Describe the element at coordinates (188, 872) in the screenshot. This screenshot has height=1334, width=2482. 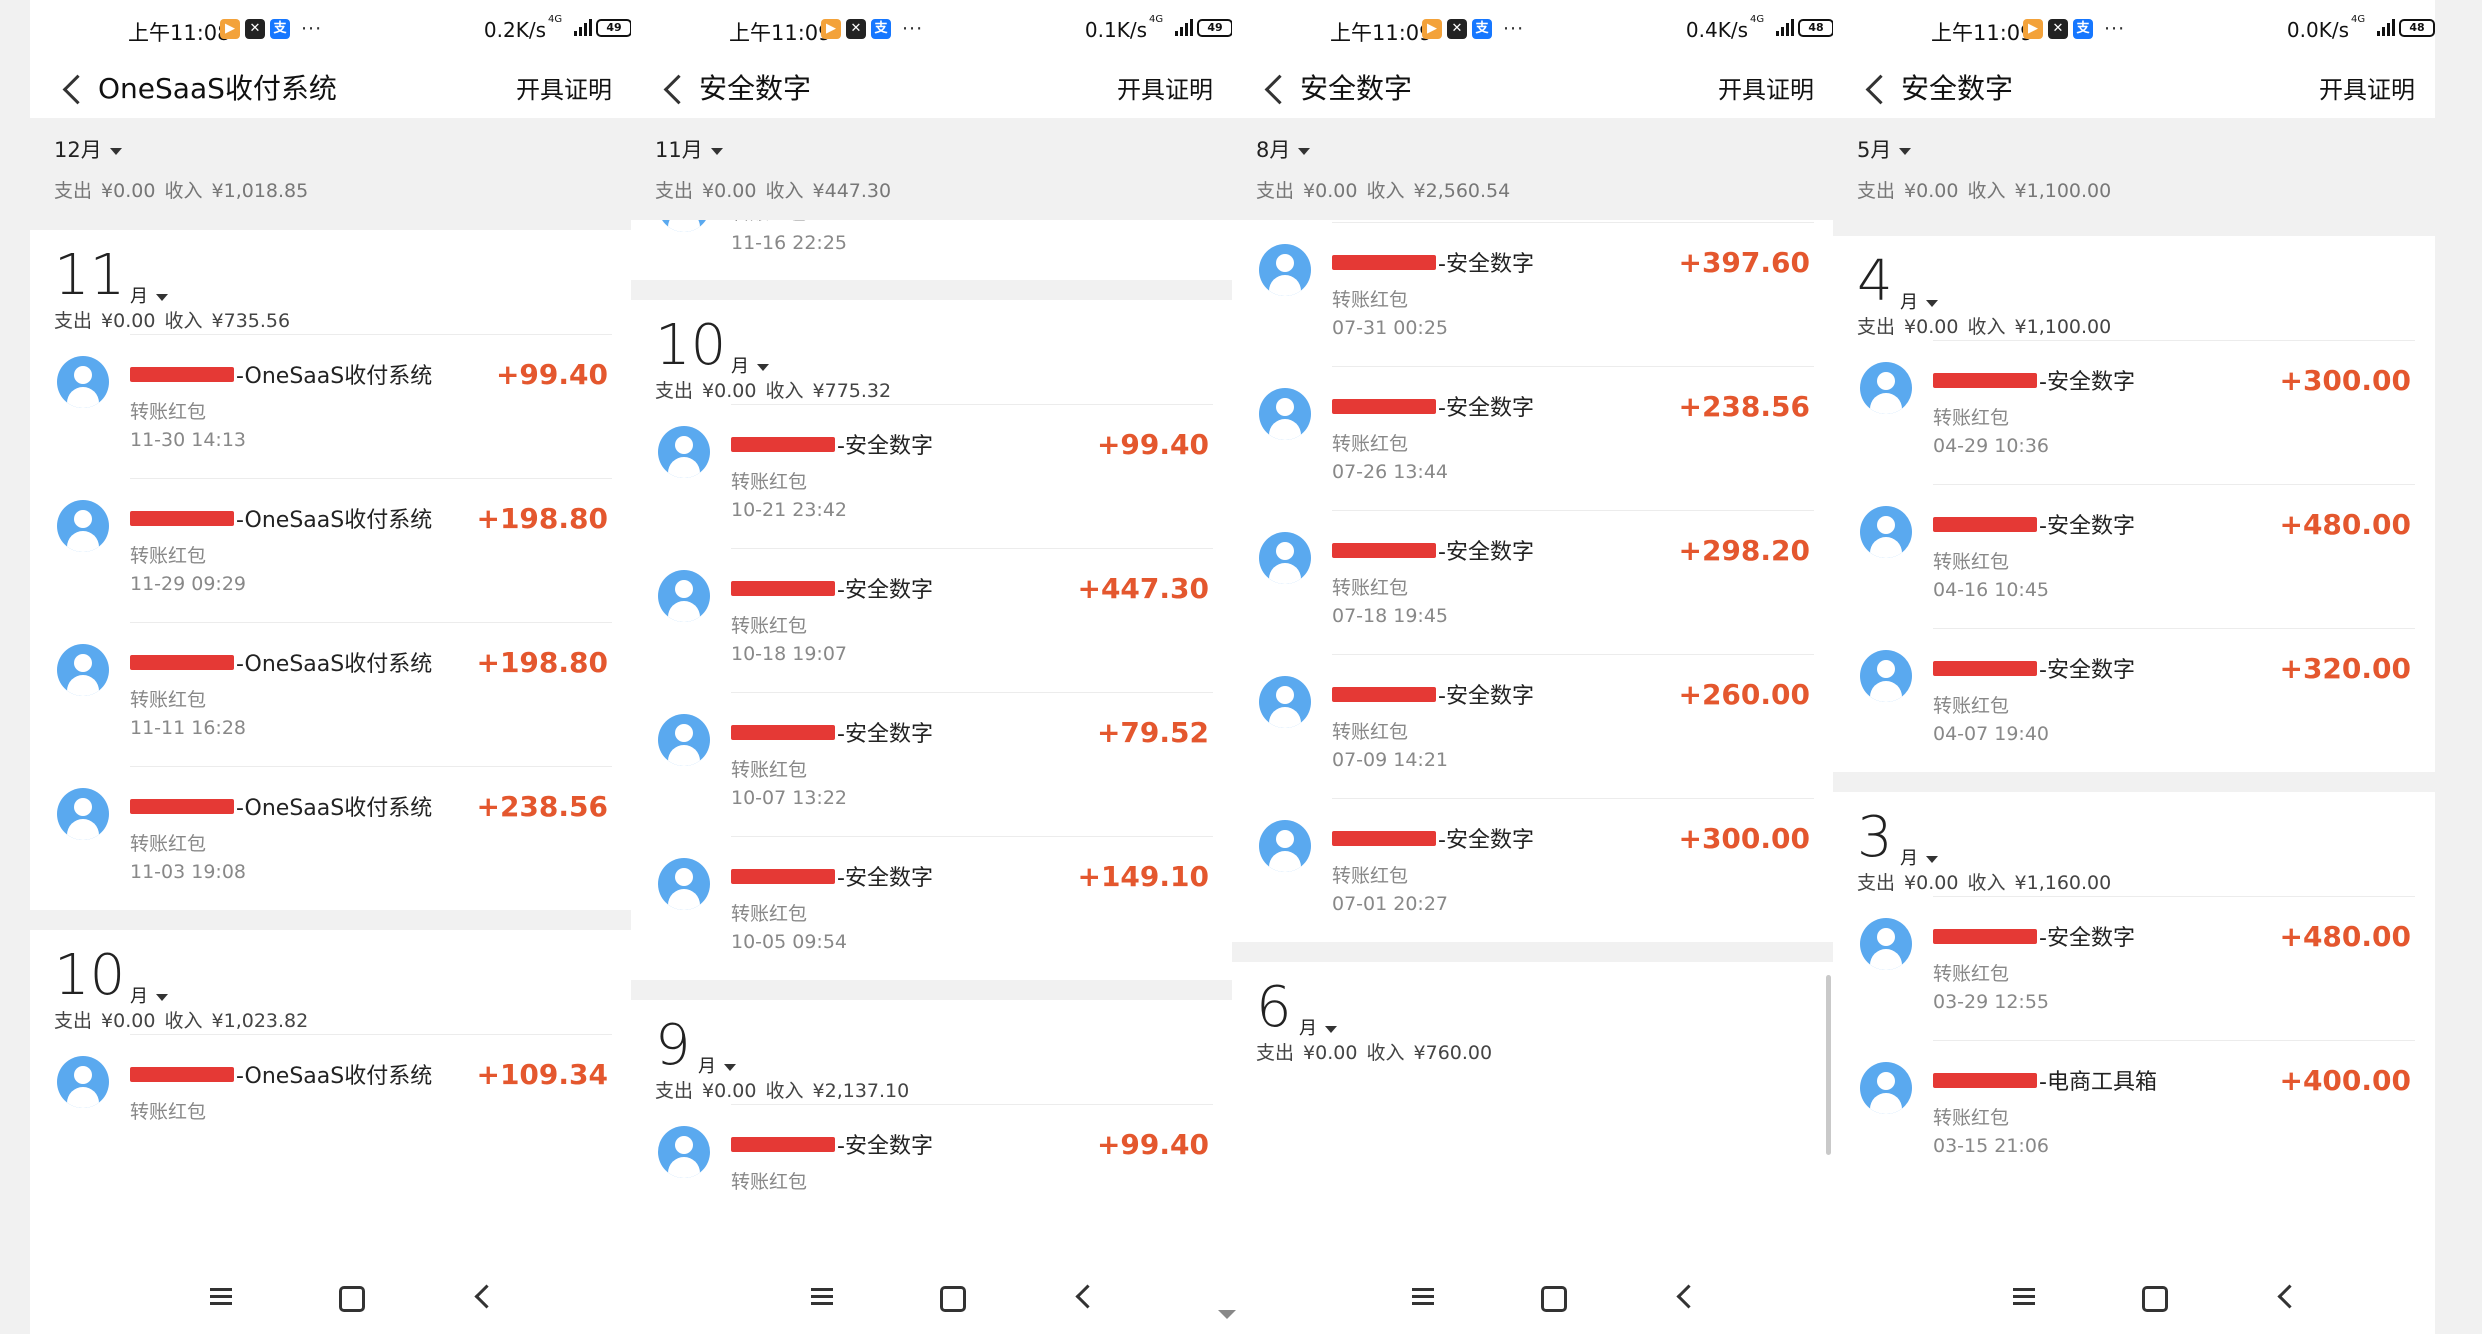
I see `transaction-time: 11-03 19:08` at that location.